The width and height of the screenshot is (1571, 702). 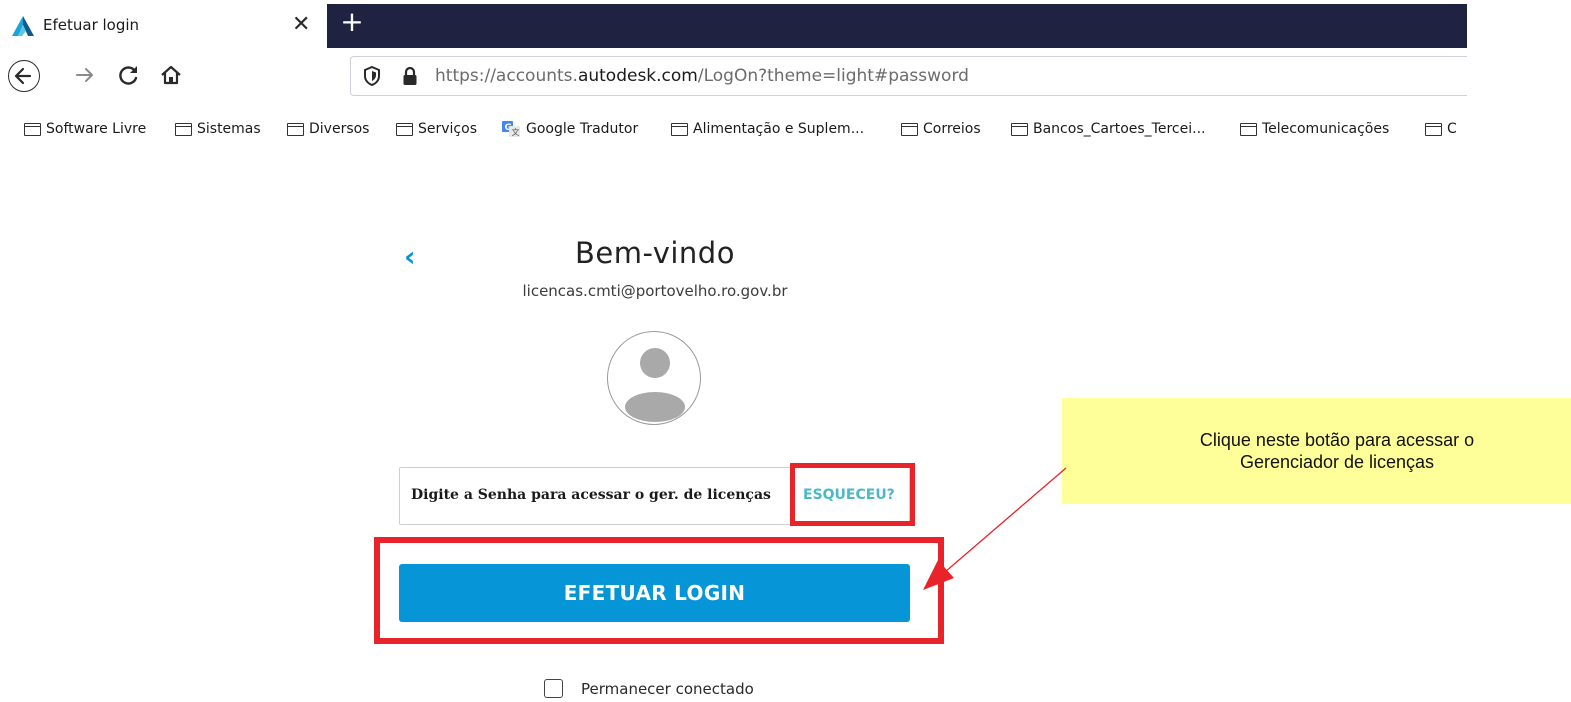 What do you see at coordinates (23, 26) in the screenshot?
I see `autodesk-logo-icon` at bounding box center [23, 26].